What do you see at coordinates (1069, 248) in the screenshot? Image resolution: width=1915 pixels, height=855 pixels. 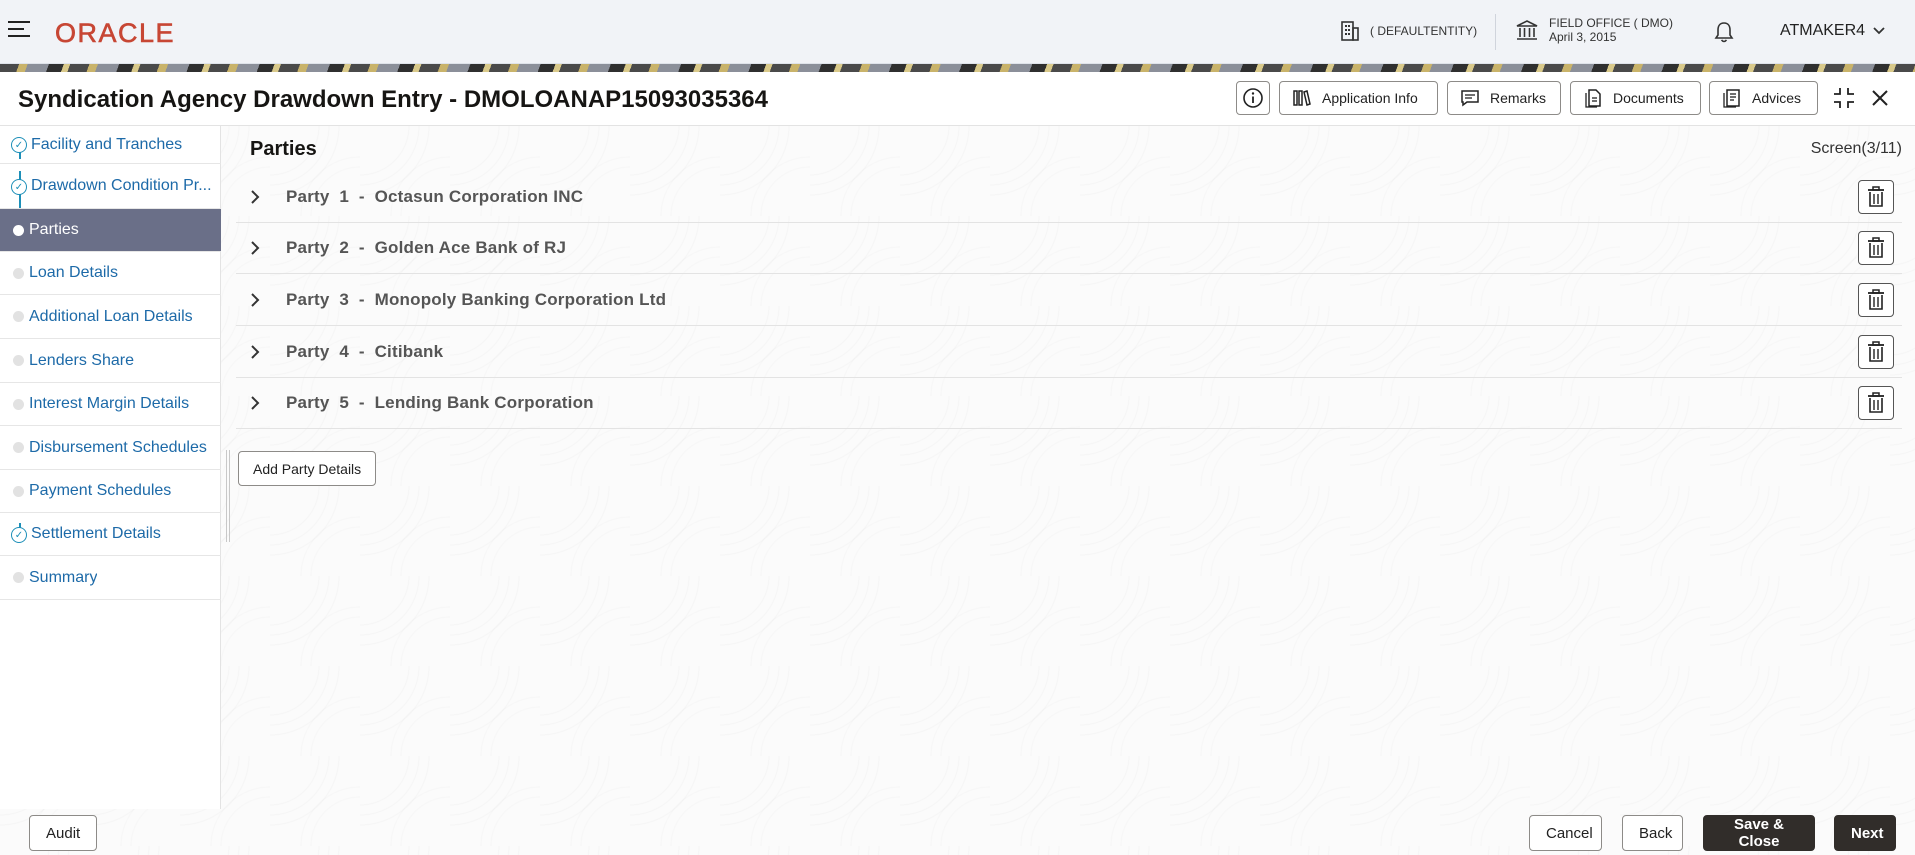 I see `party-row: Party 2 - Golden Ace Bank of RJ` at bounding box center [1069, 248].